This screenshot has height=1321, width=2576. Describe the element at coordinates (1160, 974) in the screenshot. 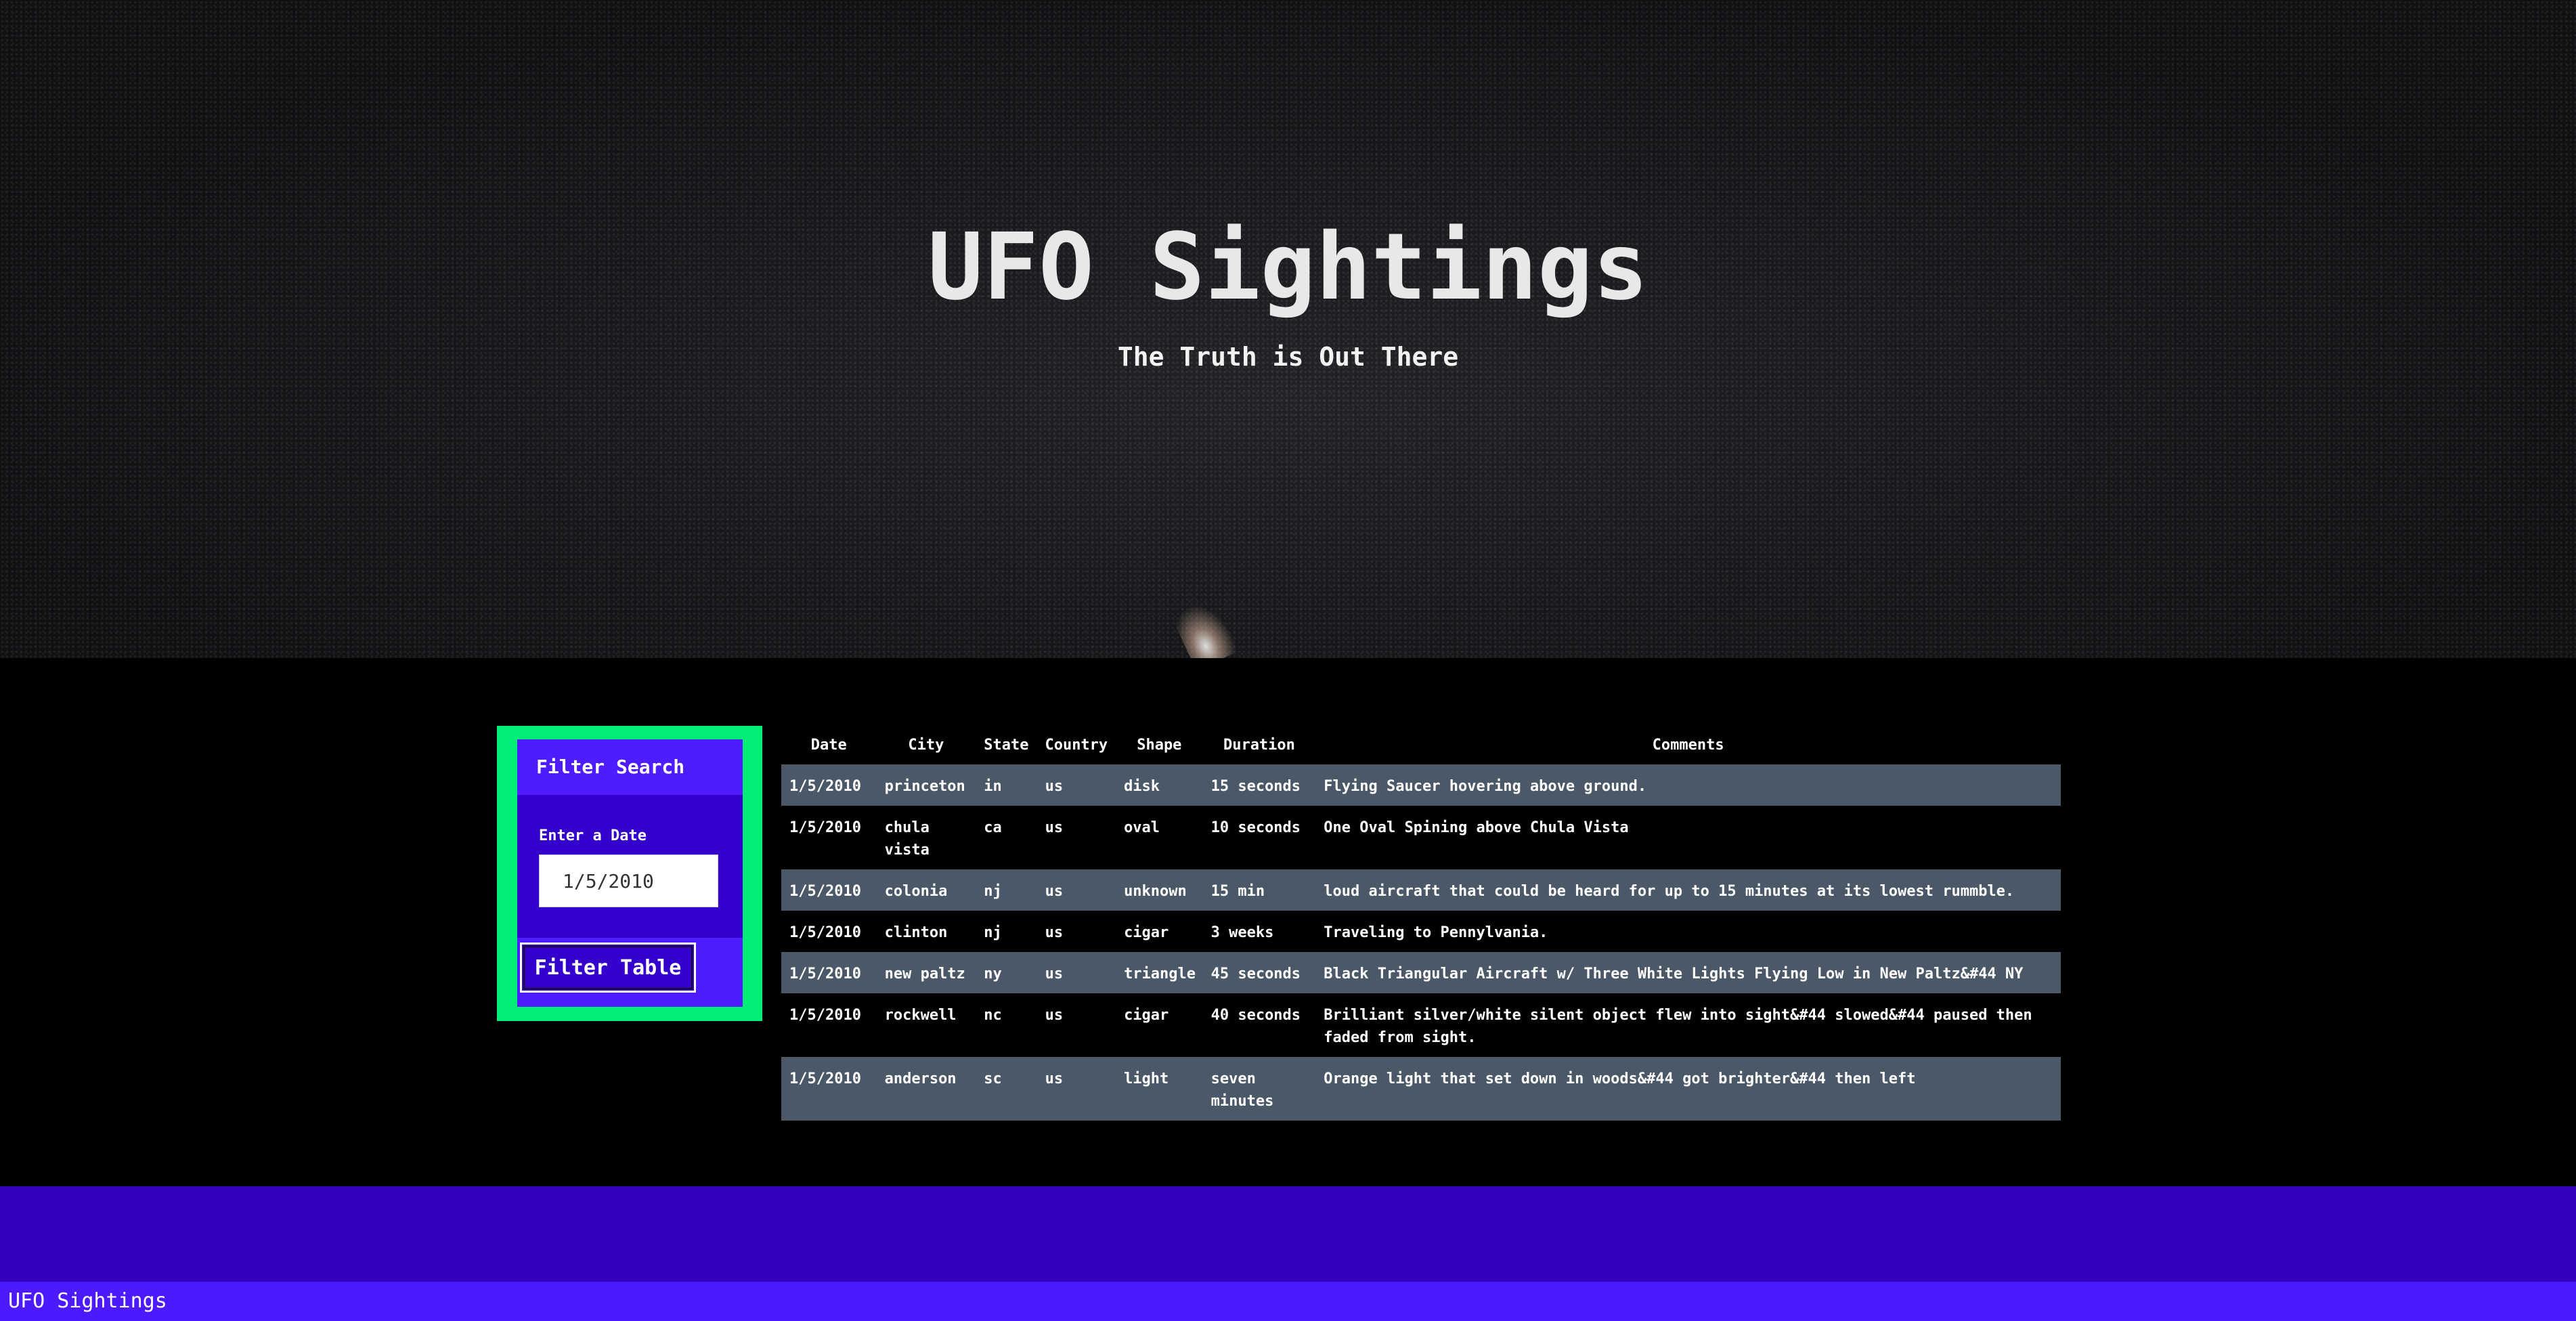

I see `cell-shape: triangle` at that location.